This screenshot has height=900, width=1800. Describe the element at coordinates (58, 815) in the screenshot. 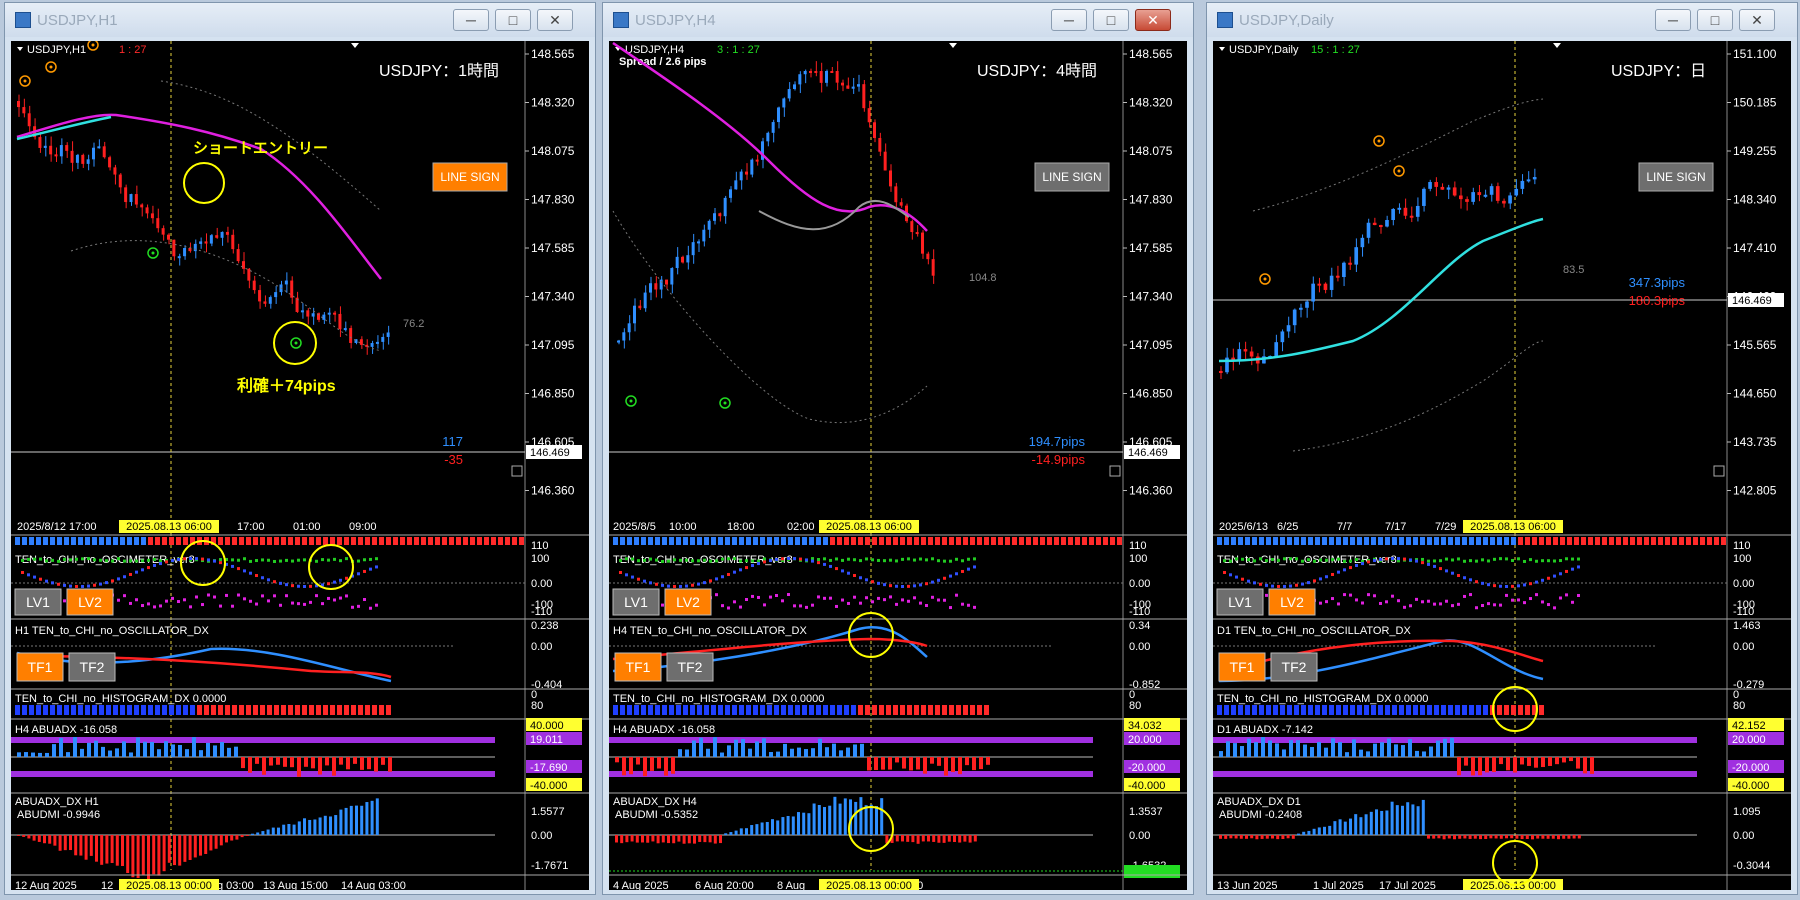

I see `abudmi-title: ABUDMI -0.9946` at that location.